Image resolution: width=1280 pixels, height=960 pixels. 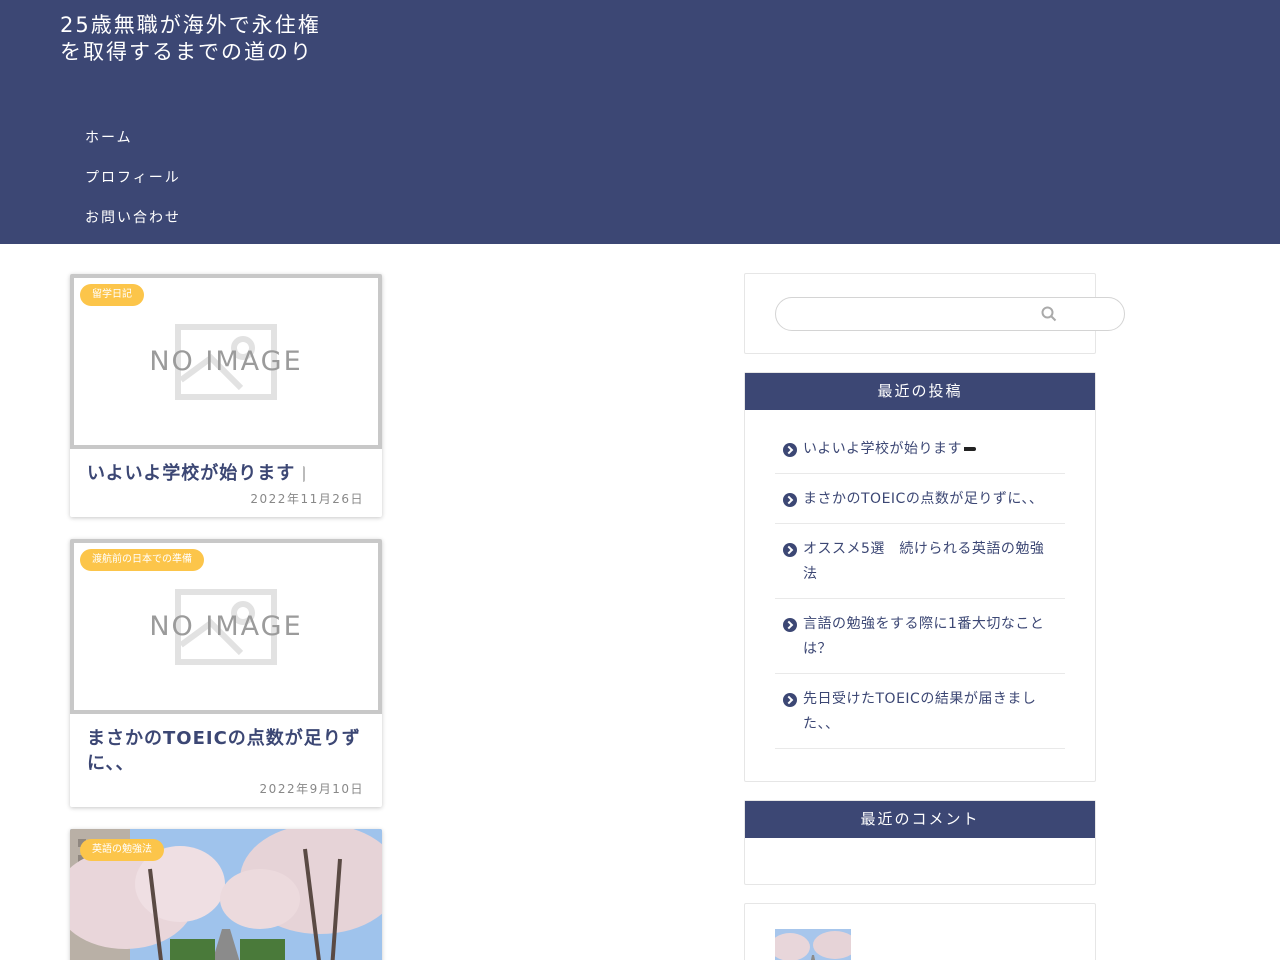 I want to click on search-widget, so click(x=934, y=313).